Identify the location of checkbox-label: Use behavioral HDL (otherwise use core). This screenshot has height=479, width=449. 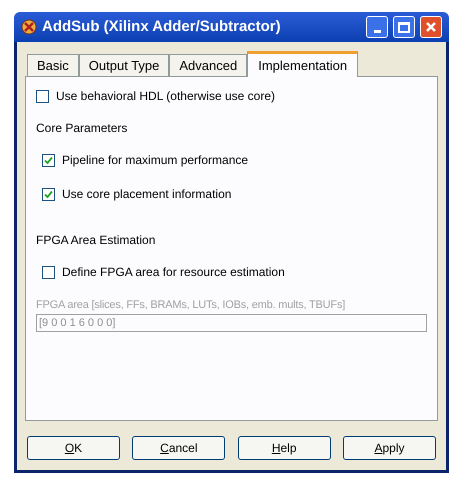
(165, 96).